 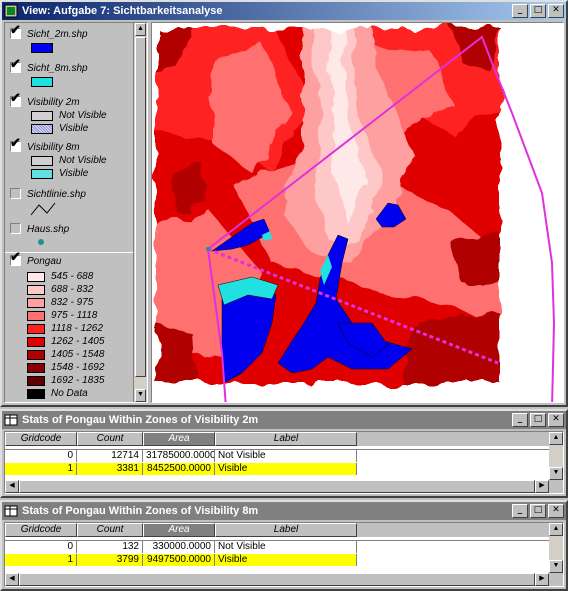 I want to click on cell-count: 12714, so click(x=110, y=456).